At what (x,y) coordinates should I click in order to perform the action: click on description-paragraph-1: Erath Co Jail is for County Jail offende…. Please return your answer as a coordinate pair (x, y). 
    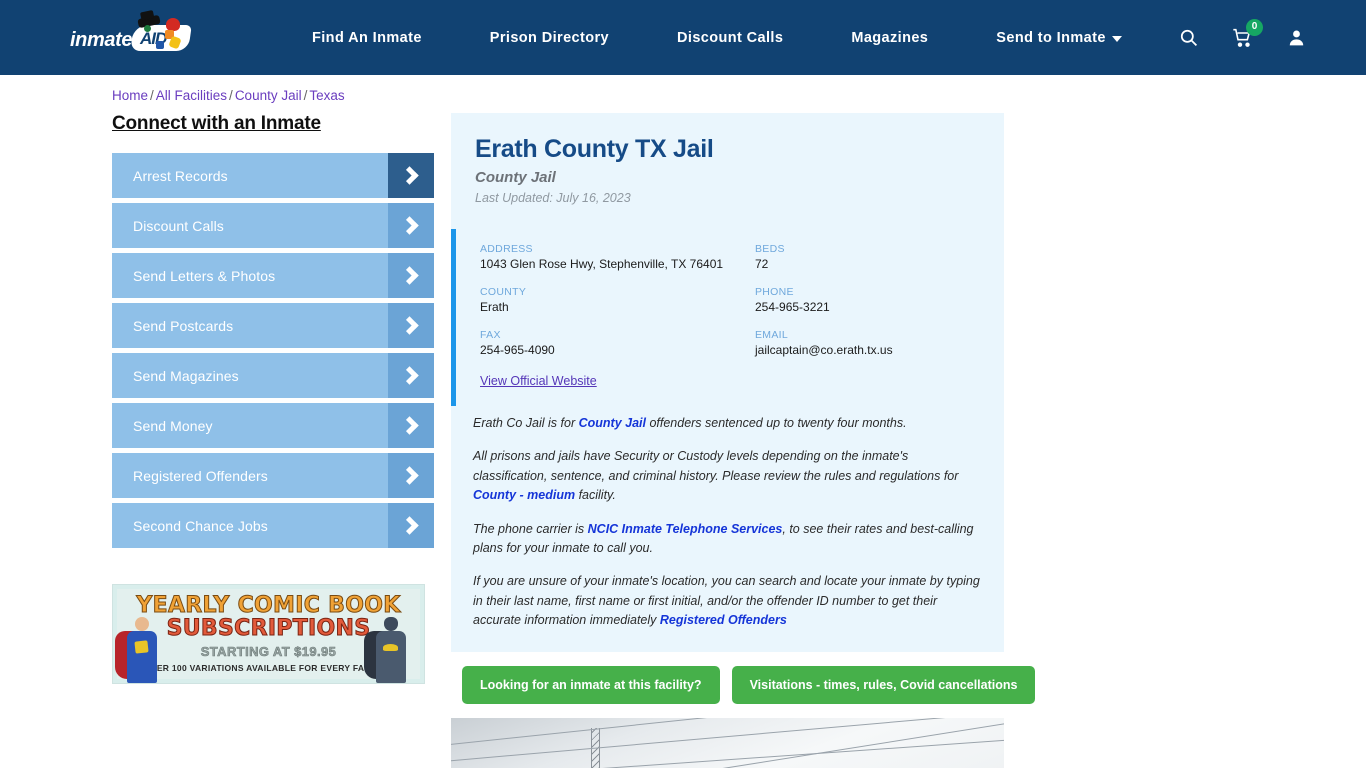
    Looking at the image, I should click on (727, 423).